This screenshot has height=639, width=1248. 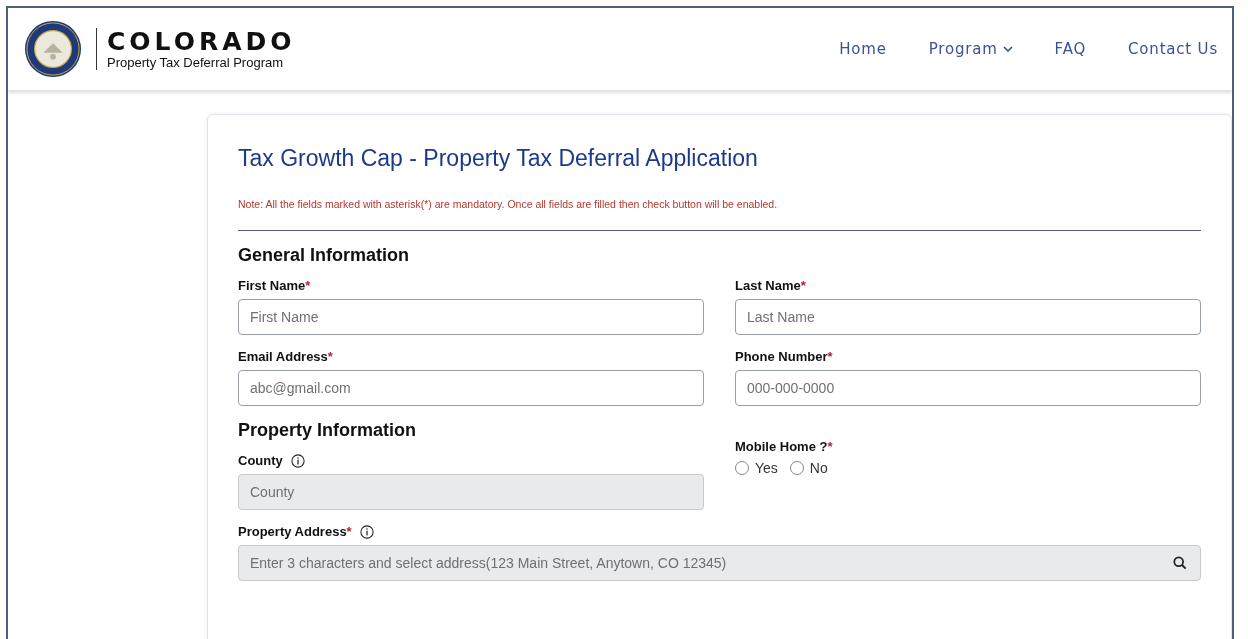 I want to click on field-label: Last Name*, so click(x=770, y=285).